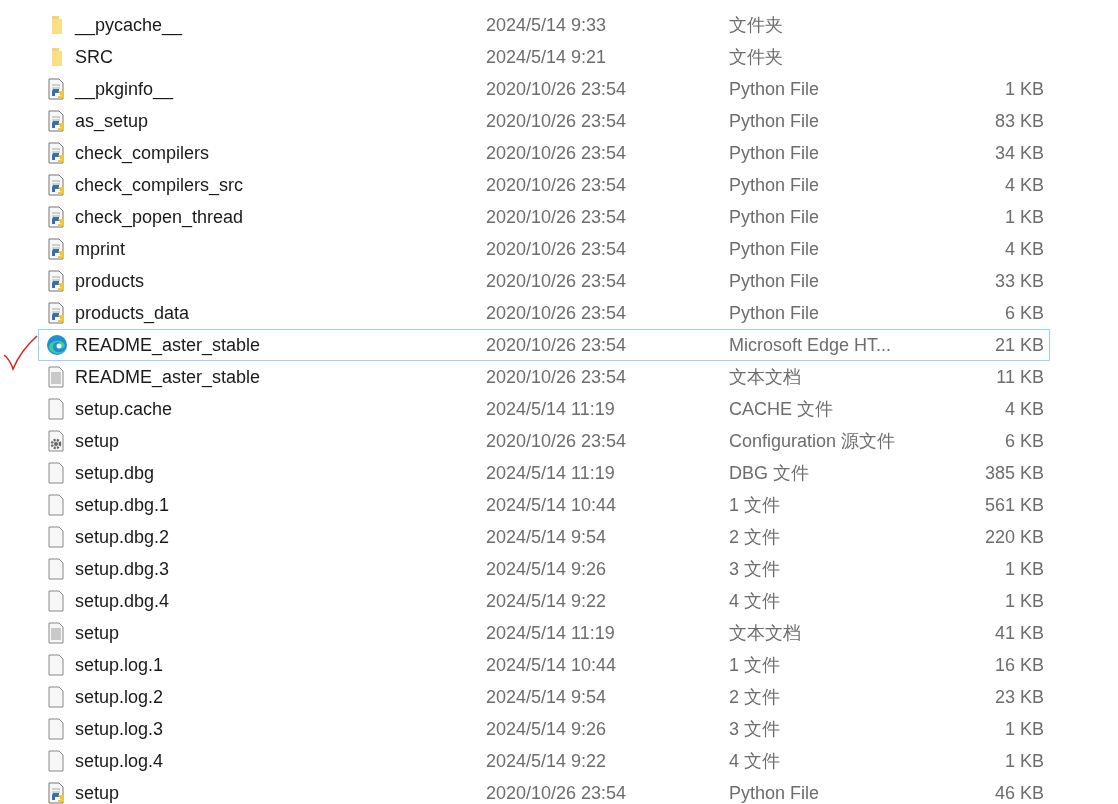 Image resolution: width=1118 pixels, height=804 pixels. I want to click on file-name: setup.log.4, so click(120, 761).